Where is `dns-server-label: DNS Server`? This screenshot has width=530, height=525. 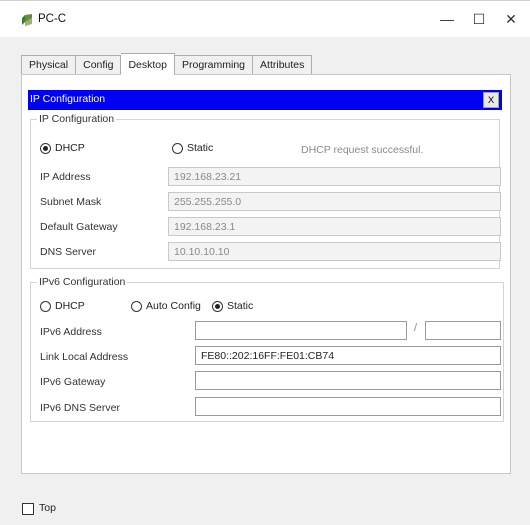 dns-server-label: DNS Server is located at coordinates (68, 252).